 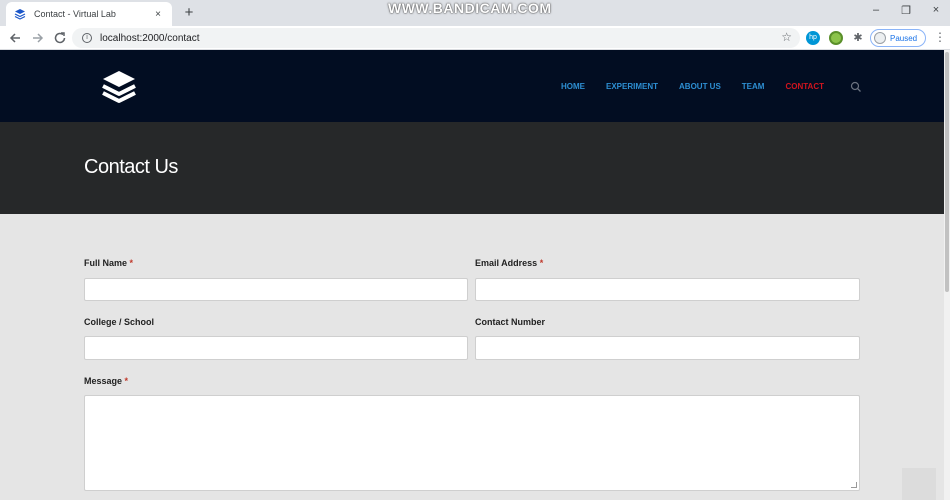 What do you see at coordinates (158, 14) in the screenshot?
I see `tab-close-icon: ×` at bounding box center [158, 14].